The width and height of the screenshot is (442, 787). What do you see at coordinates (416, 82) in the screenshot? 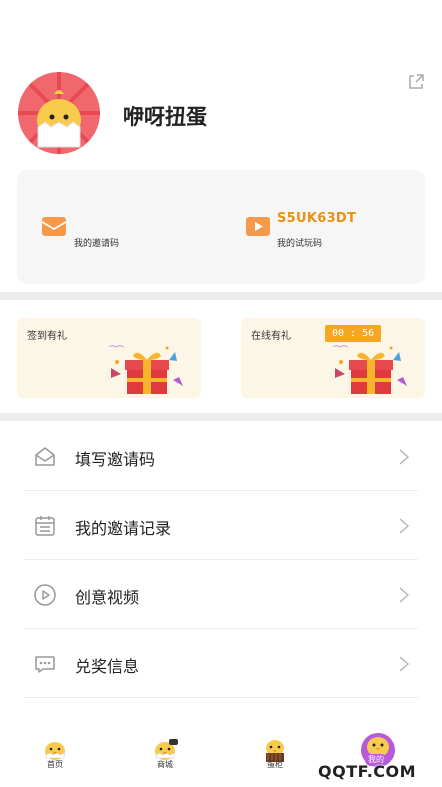
I see `share-icon` at bounding box center [416, 82].